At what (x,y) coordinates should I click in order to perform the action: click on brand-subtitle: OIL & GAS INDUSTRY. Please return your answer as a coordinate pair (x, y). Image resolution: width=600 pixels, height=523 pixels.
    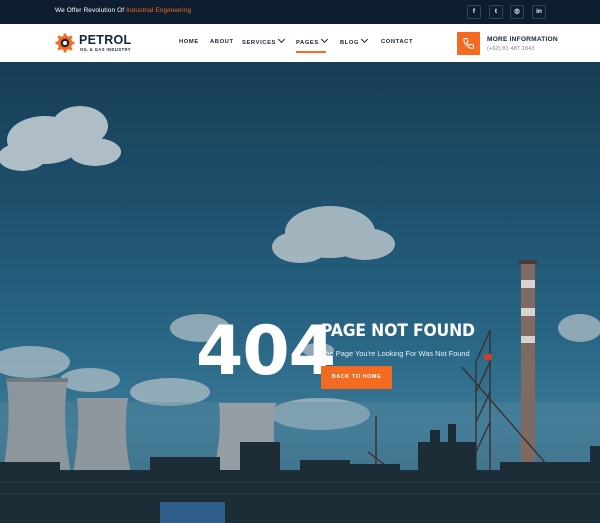
    Looking at the image, I should click on (105, 49).